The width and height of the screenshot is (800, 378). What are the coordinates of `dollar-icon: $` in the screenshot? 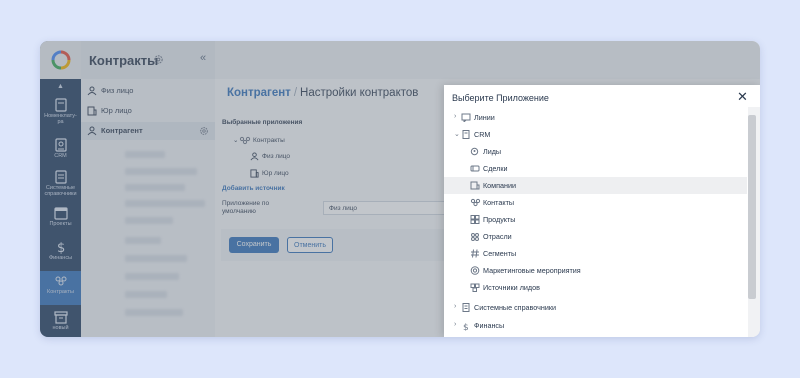 It's located at (466, 327).